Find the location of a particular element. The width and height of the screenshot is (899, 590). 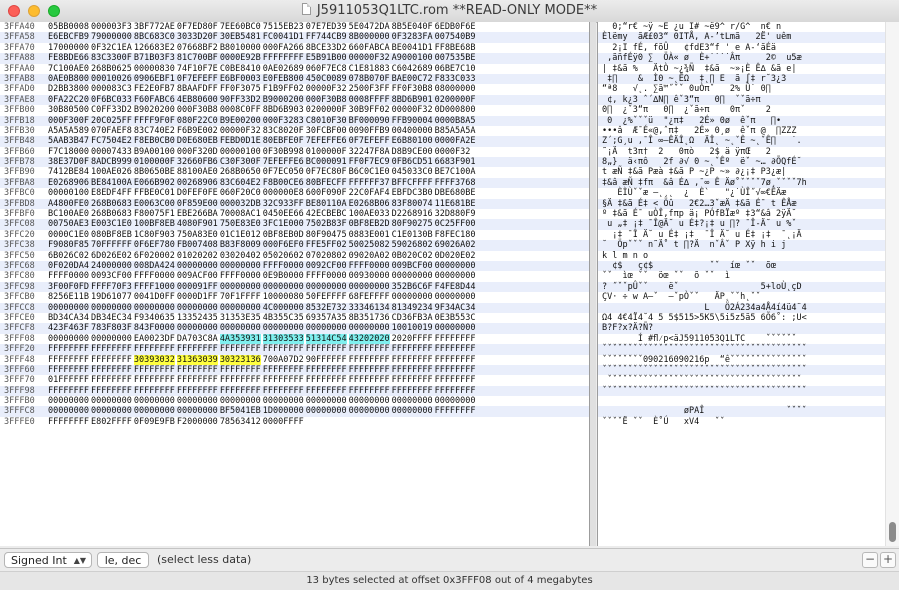

hex-group: 100BF8EB is located at coordinates (154, 224).